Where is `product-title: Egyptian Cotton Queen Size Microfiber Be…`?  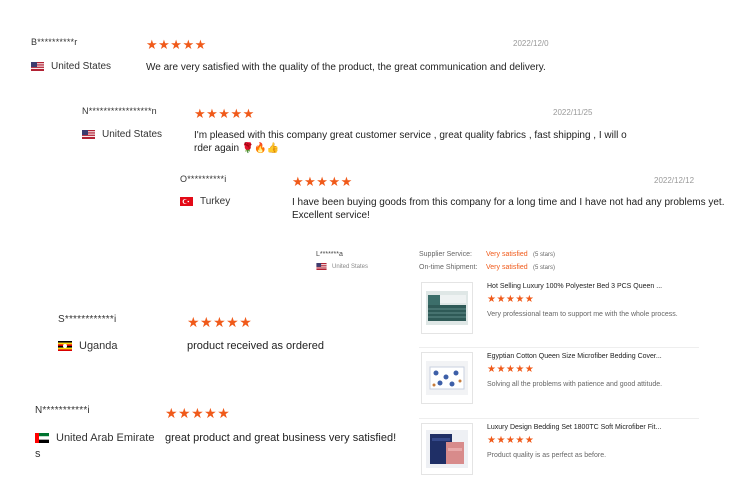
product-title: Egyptian Cotton Queen Size Microfiber Be… is located at coordinates (574, 356).